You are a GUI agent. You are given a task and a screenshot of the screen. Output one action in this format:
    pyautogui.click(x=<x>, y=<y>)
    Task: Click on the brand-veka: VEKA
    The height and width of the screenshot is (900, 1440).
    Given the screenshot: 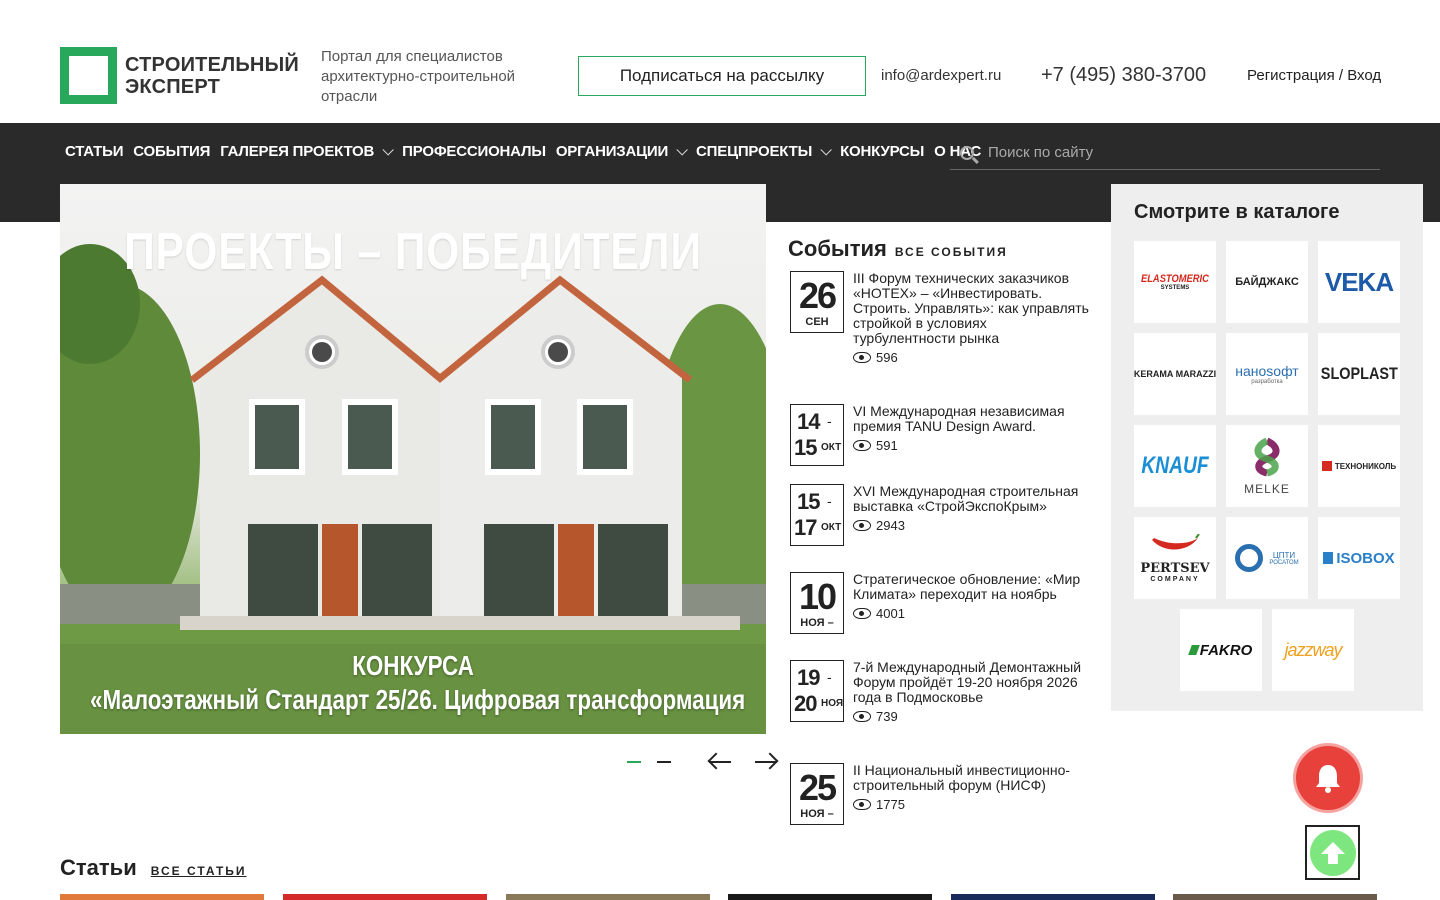 What is the action you would take?
    pyautogui.click(x=1359, y=282)
    